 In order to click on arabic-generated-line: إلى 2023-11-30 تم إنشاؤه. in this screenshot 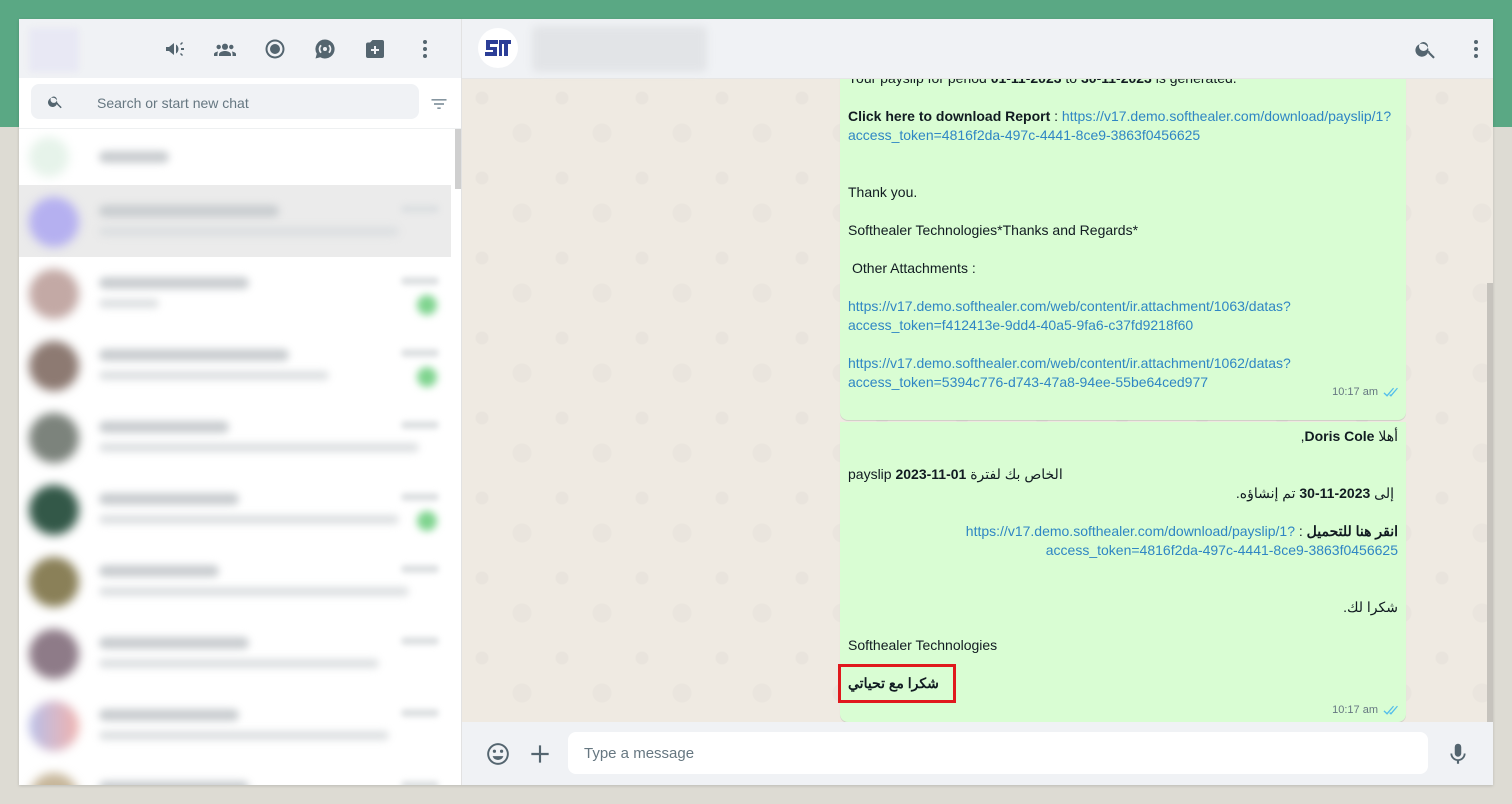, I will do `click(1314, 493)`.